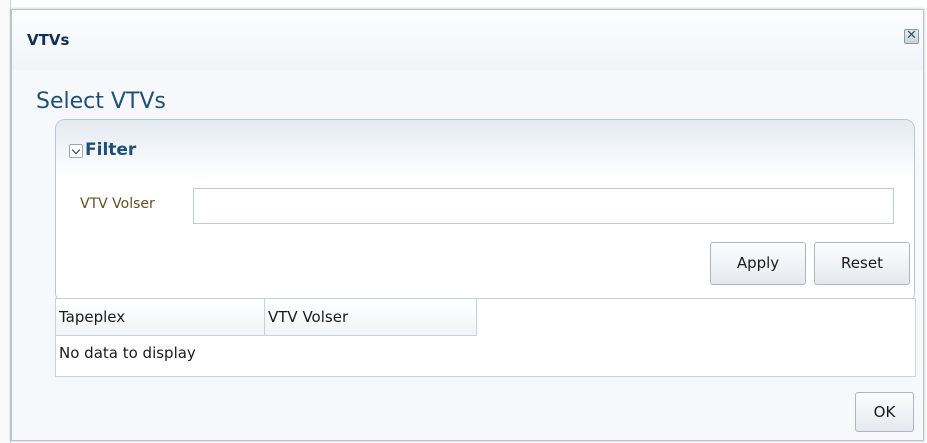 This screenshot has height=443, width=927. What do you see at coordinates (485, 148) in the screenshot?
I see `filter-header: Filter` at bounding box center [485, 148].